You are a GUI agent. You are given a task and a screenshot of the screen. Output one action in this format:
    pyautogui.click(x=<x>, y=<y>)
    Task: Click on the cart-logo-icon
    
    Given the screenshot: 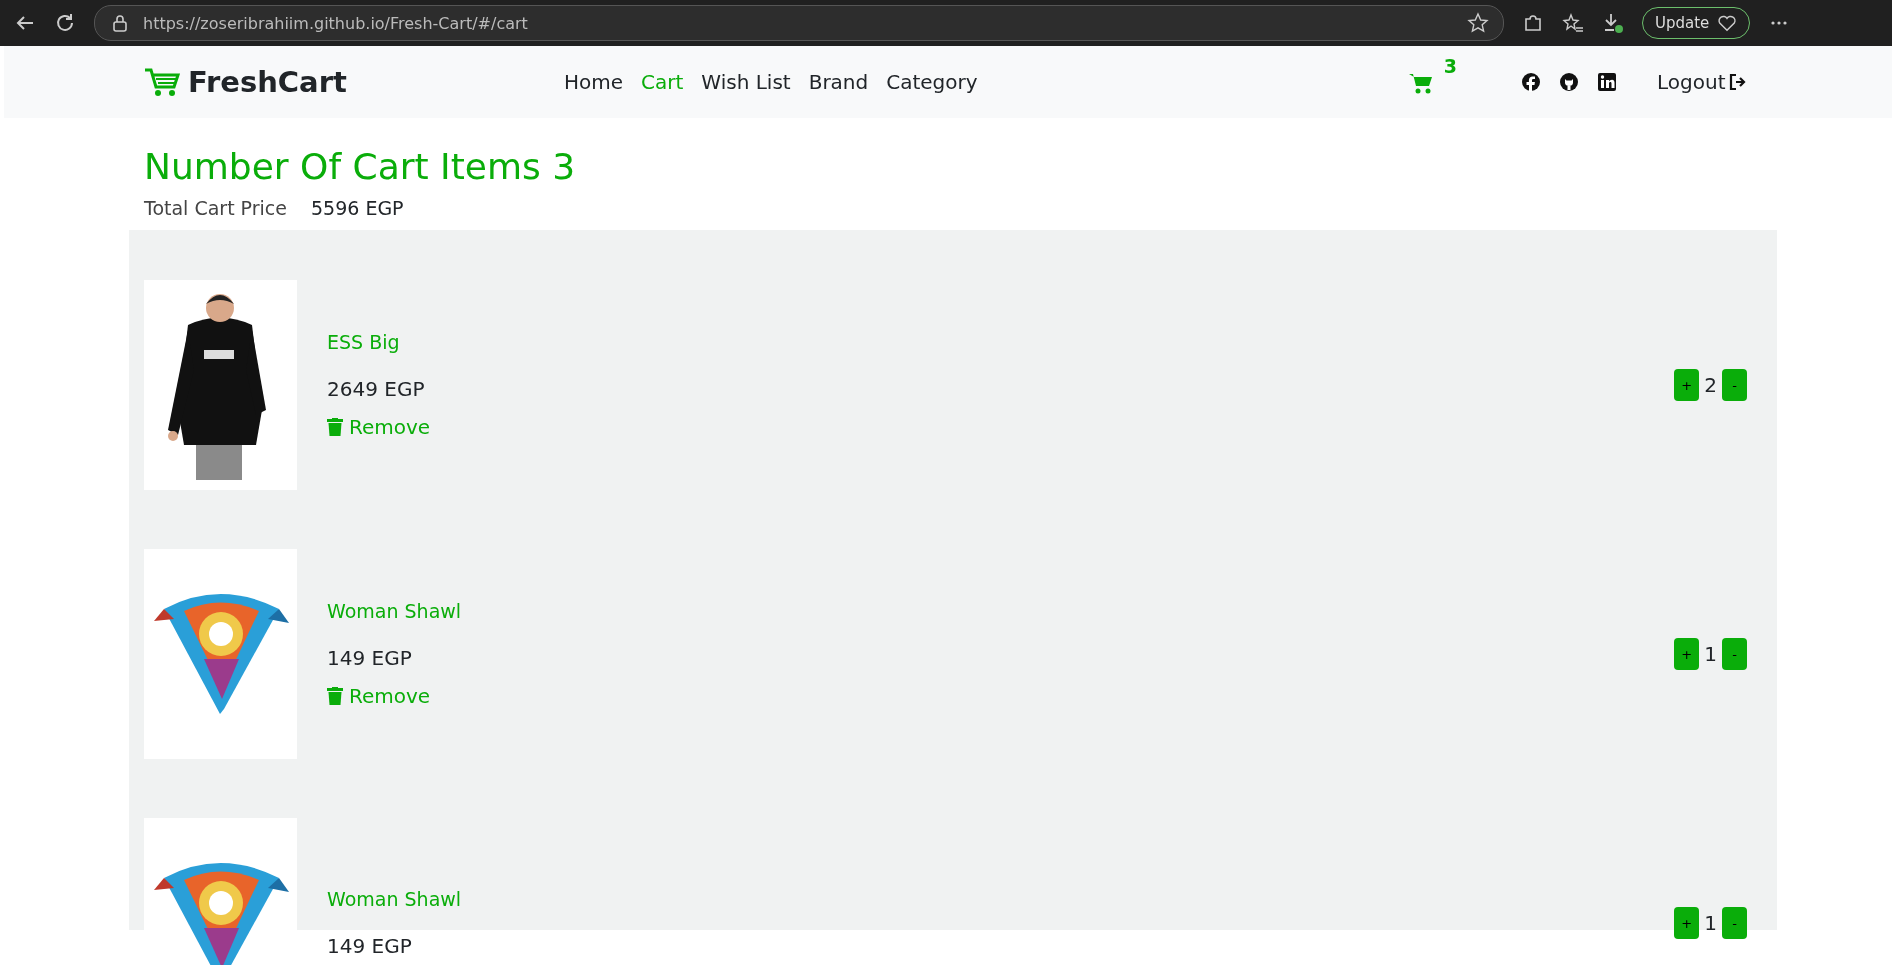 What is the action you would take?
    pyautogui.click(x=162, y=82)
    